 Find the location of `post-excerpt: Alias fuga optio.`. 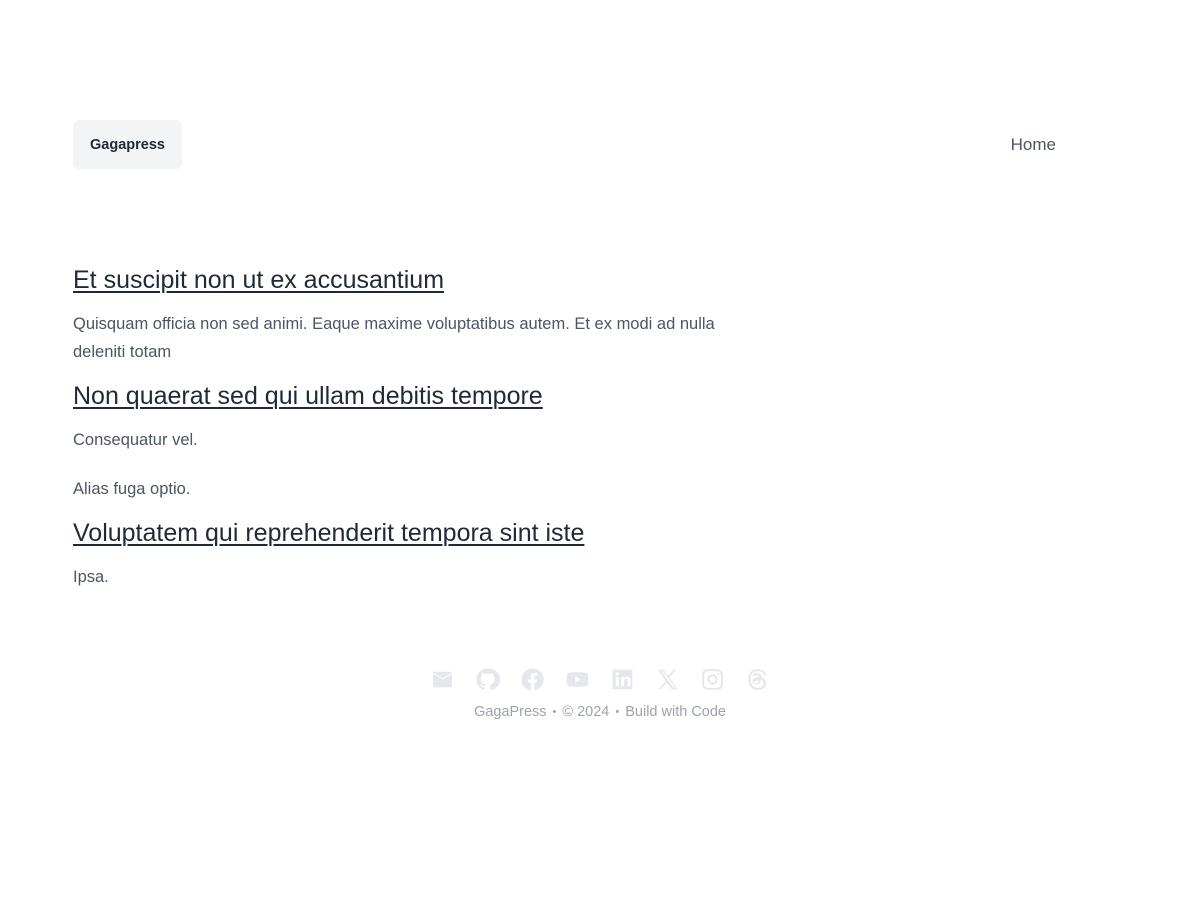

post-excerpt: Alias fuga optio. is located at coordinates (132, 489).